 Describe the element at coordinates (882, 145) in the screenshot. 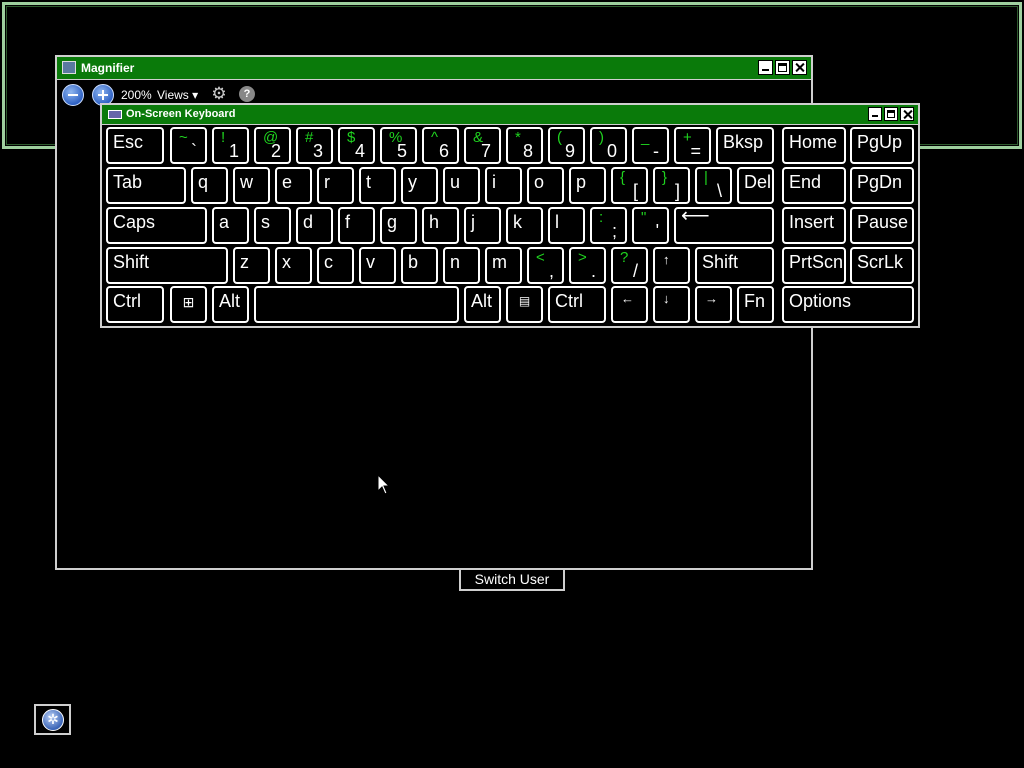

I see `key-pgup: PgUp` at that location.